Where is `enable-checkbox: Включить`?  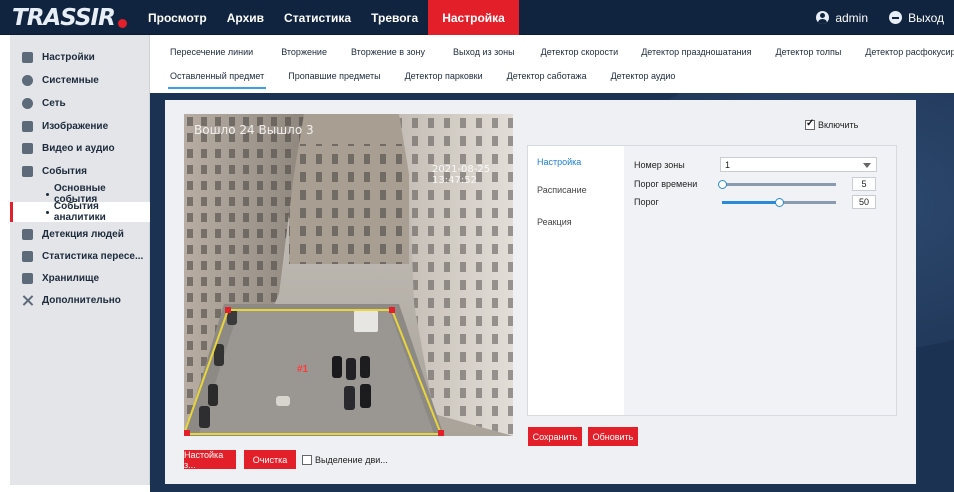
enable-checkbox: Включить is located at coordinates (832, 124).